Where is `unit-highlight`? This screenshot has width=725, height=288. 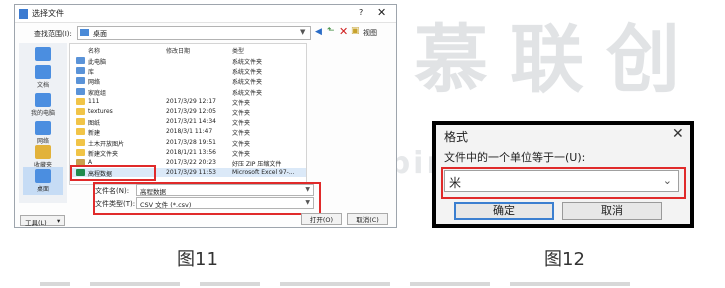
unit-highlight is located at coordinates (563, 183).